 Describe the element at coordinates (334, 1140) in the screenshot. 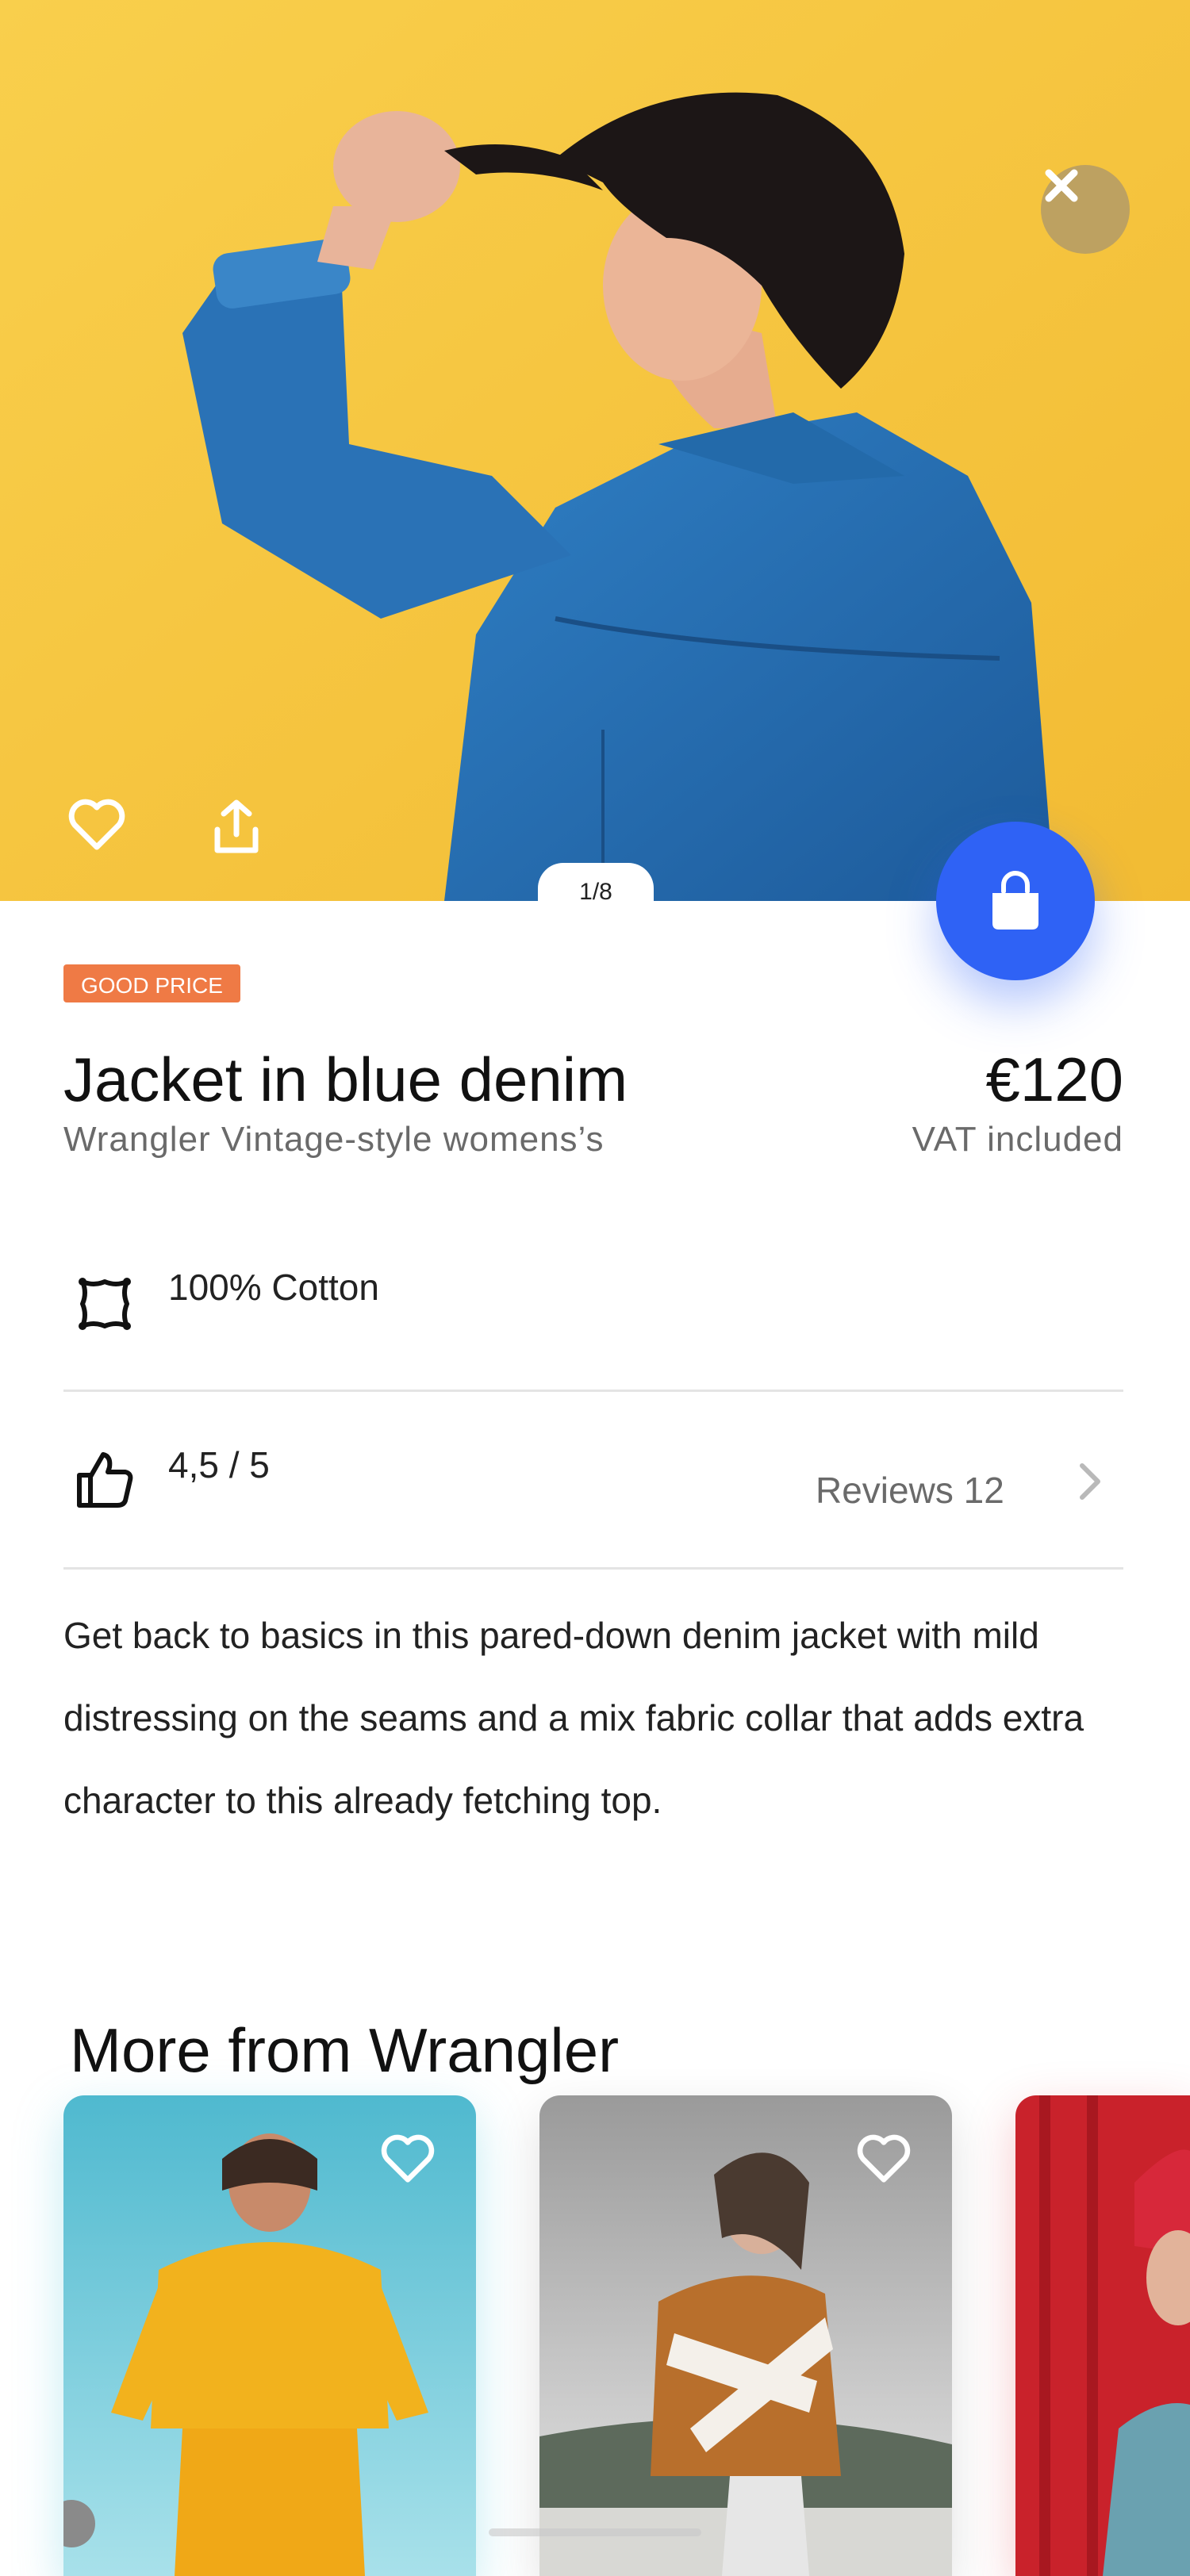

I see `product-subtitle: Wrangler Vintage-style womens’s` at that location.